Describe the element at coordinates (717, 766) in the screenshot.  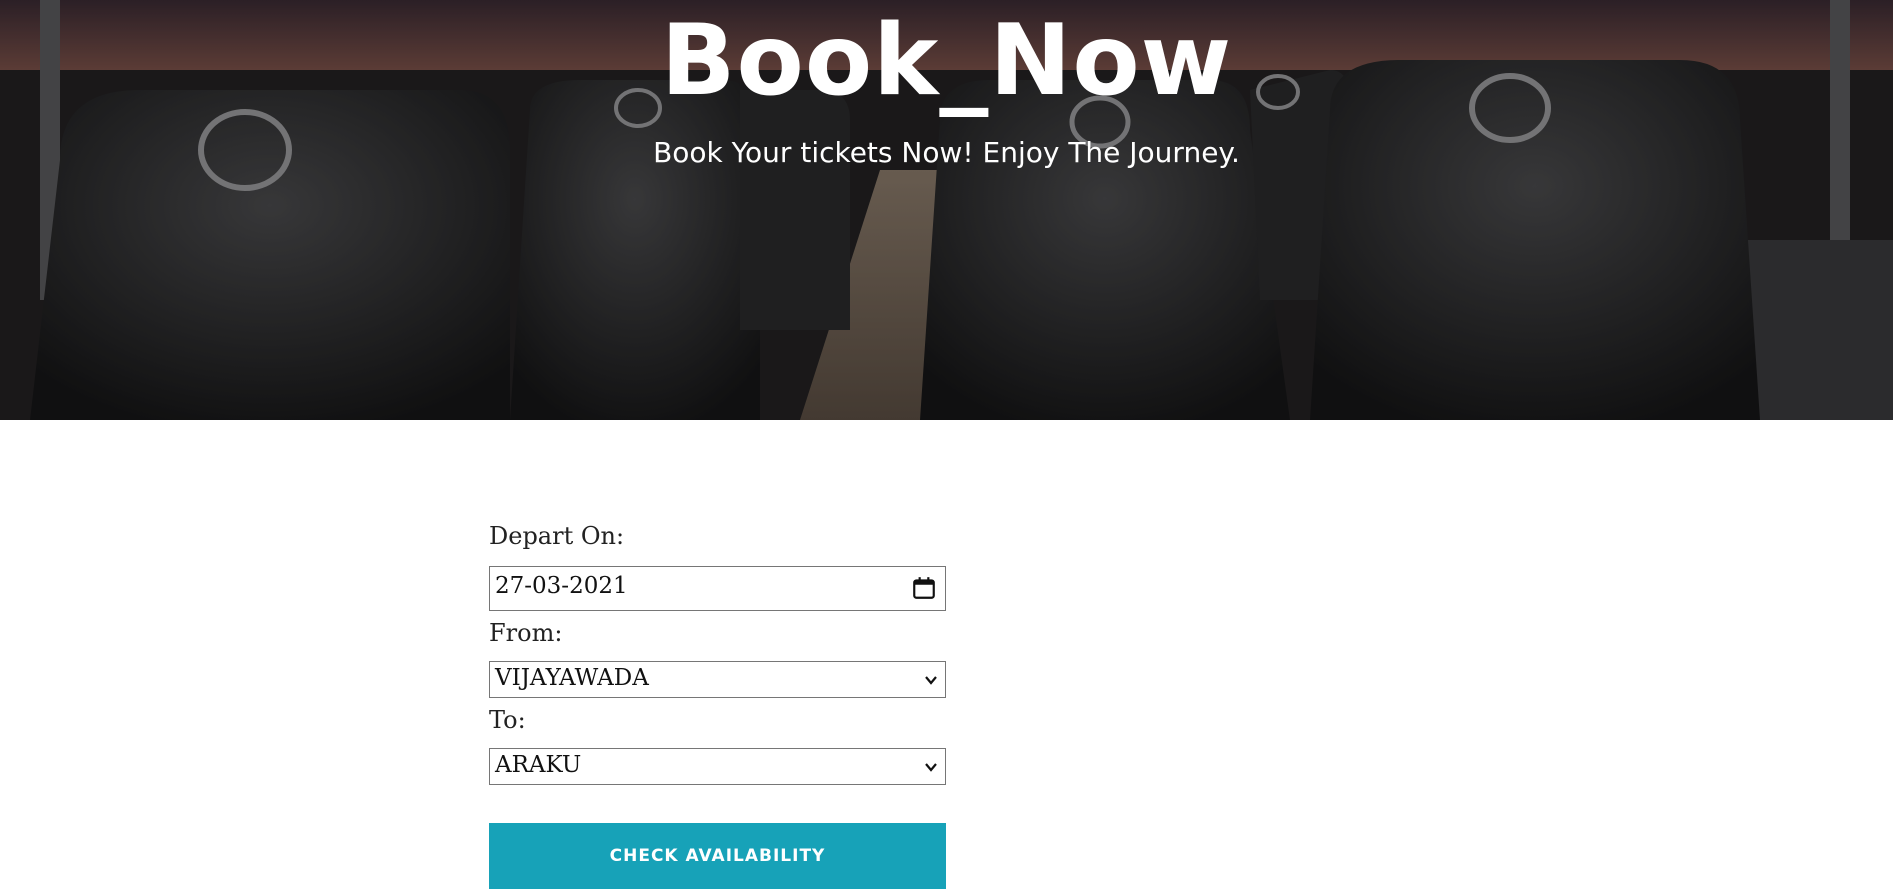
I see `to-select: ARAKU` at that location.